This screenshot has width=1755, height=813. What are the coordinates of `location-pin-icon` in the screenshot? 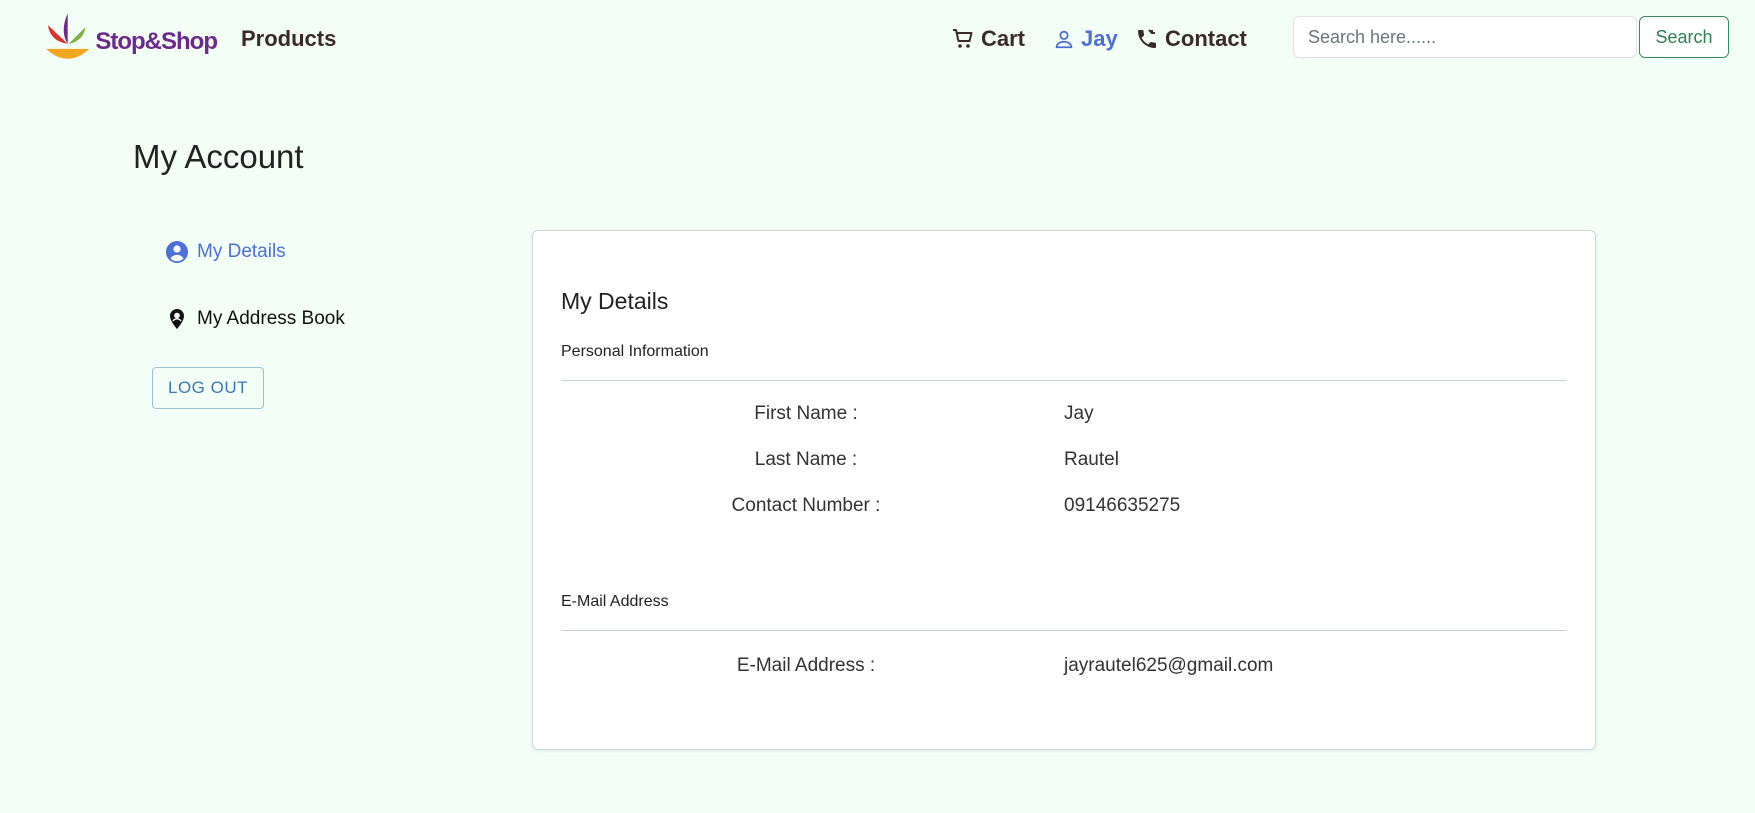 It's located at (177, 319).